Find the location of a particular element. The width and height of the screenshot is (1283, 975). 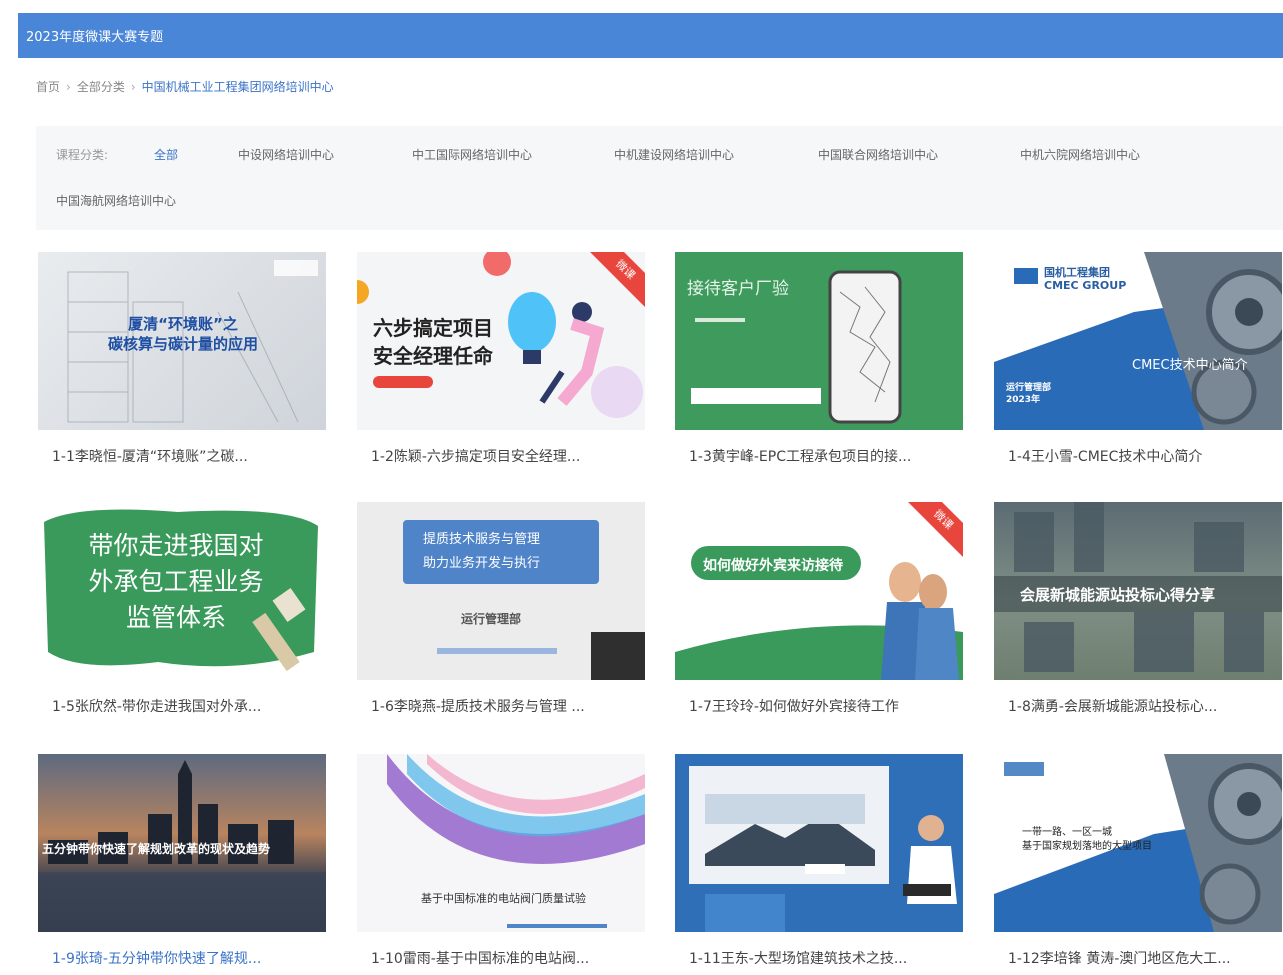

thumbnail-text: 接待客户厂验 is located at coordinates (738, 289).